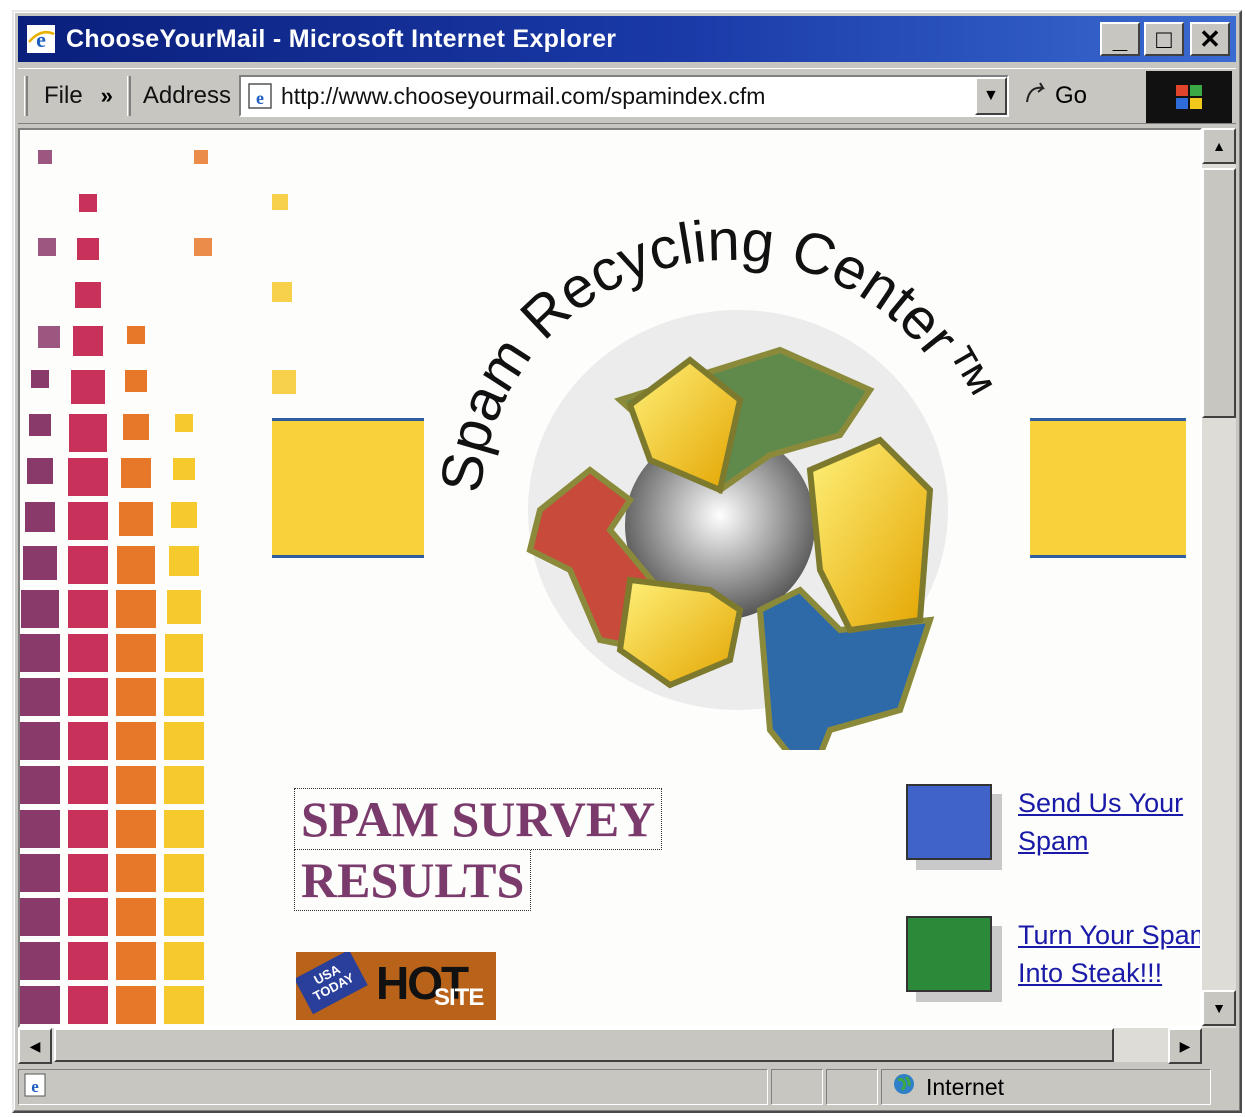 The width and height of the screenshot is (1245, 1117). What do you see at coordinates (396, 986) in the screenshot?
I see `usa-today-hot-site-badge: USA TODAY HOT SITE` at bounding box center [396, 986].